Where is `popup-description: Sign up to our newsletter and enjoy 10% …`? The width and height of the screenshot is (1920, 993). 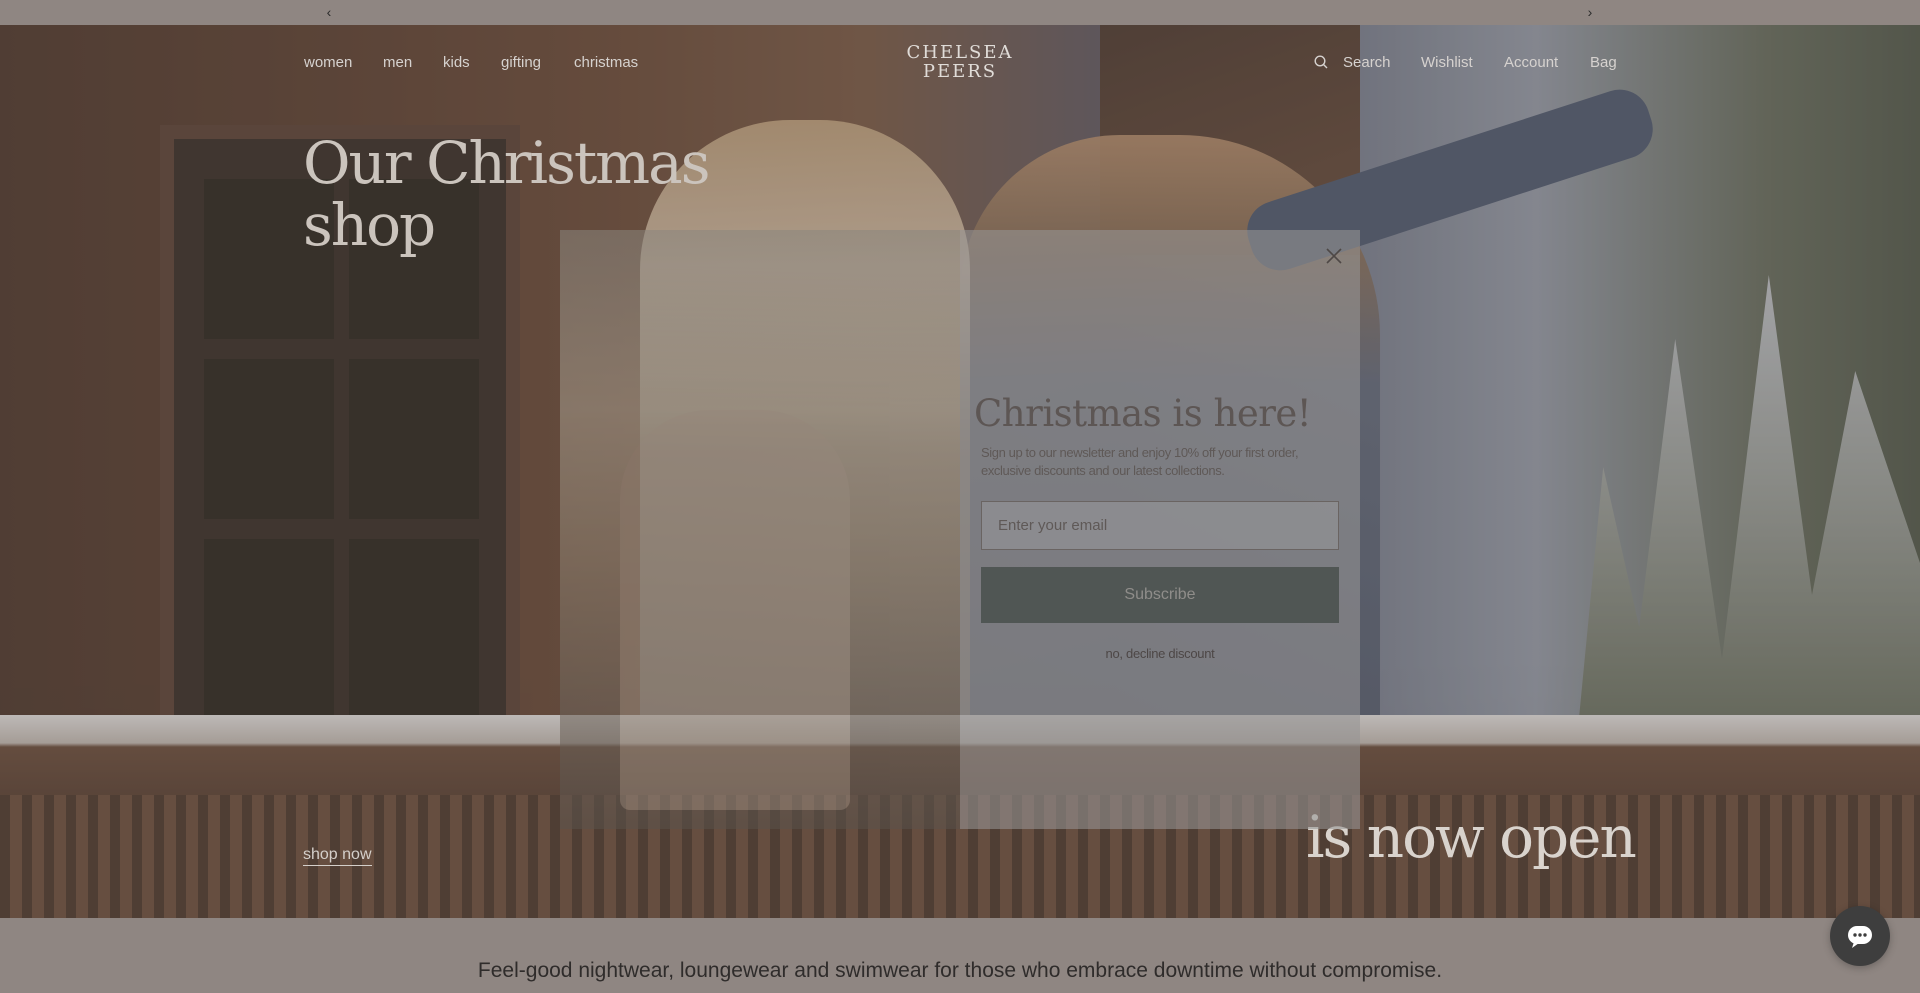
popup-description: Sign up to our newsletter and enjoy 10% … is located at coordinates (1140, 461).